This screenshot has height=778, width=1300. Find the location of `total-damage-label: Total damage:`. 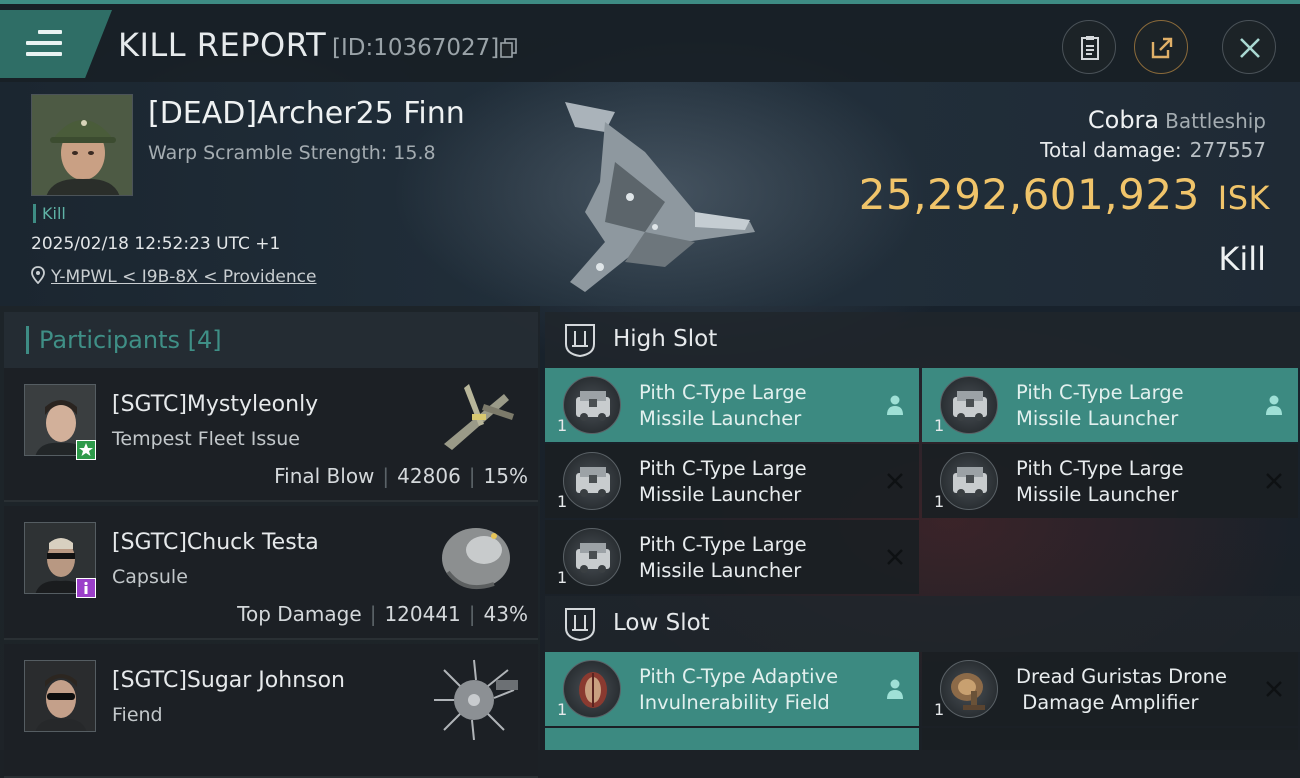

total-damage-label: Total damage: is located at coordinates (1111, 150).